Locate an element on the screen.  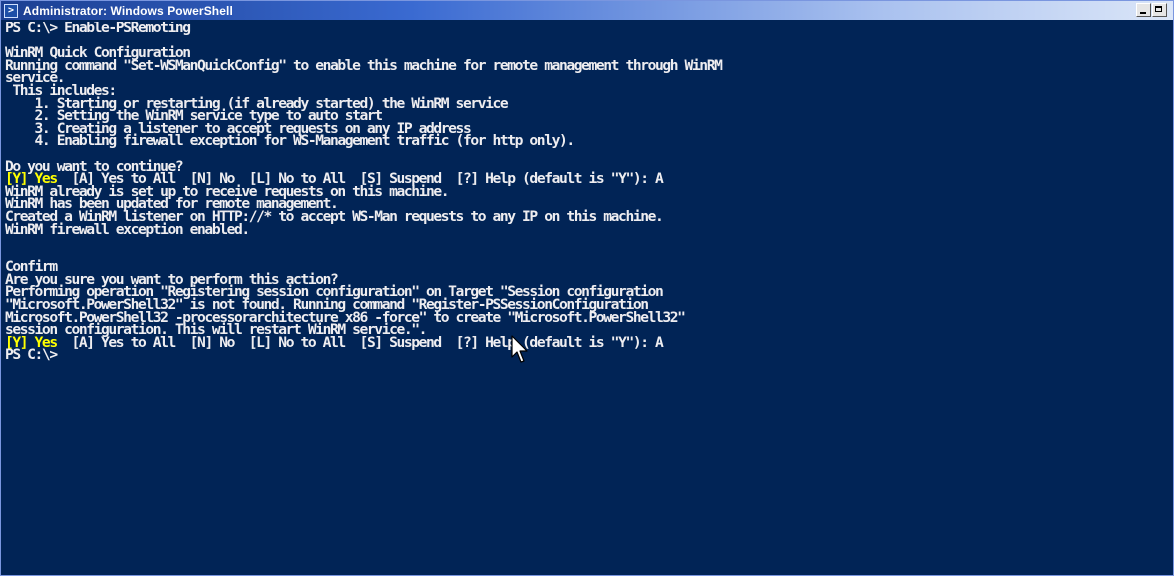
console-line: service. is located at coordinates (35, 78).